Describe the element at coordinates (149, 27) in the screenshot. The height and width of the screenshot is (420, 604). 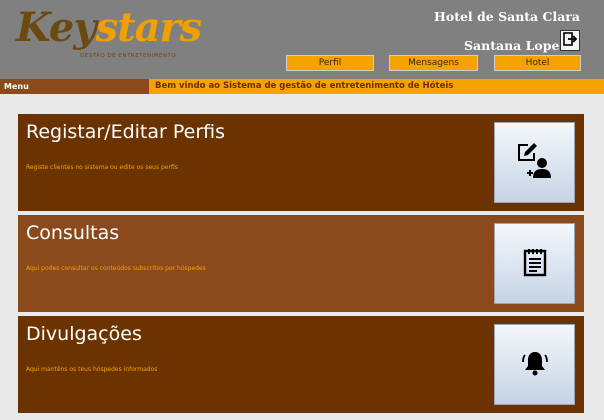
I see `logo-stars-text: stars` at that location.